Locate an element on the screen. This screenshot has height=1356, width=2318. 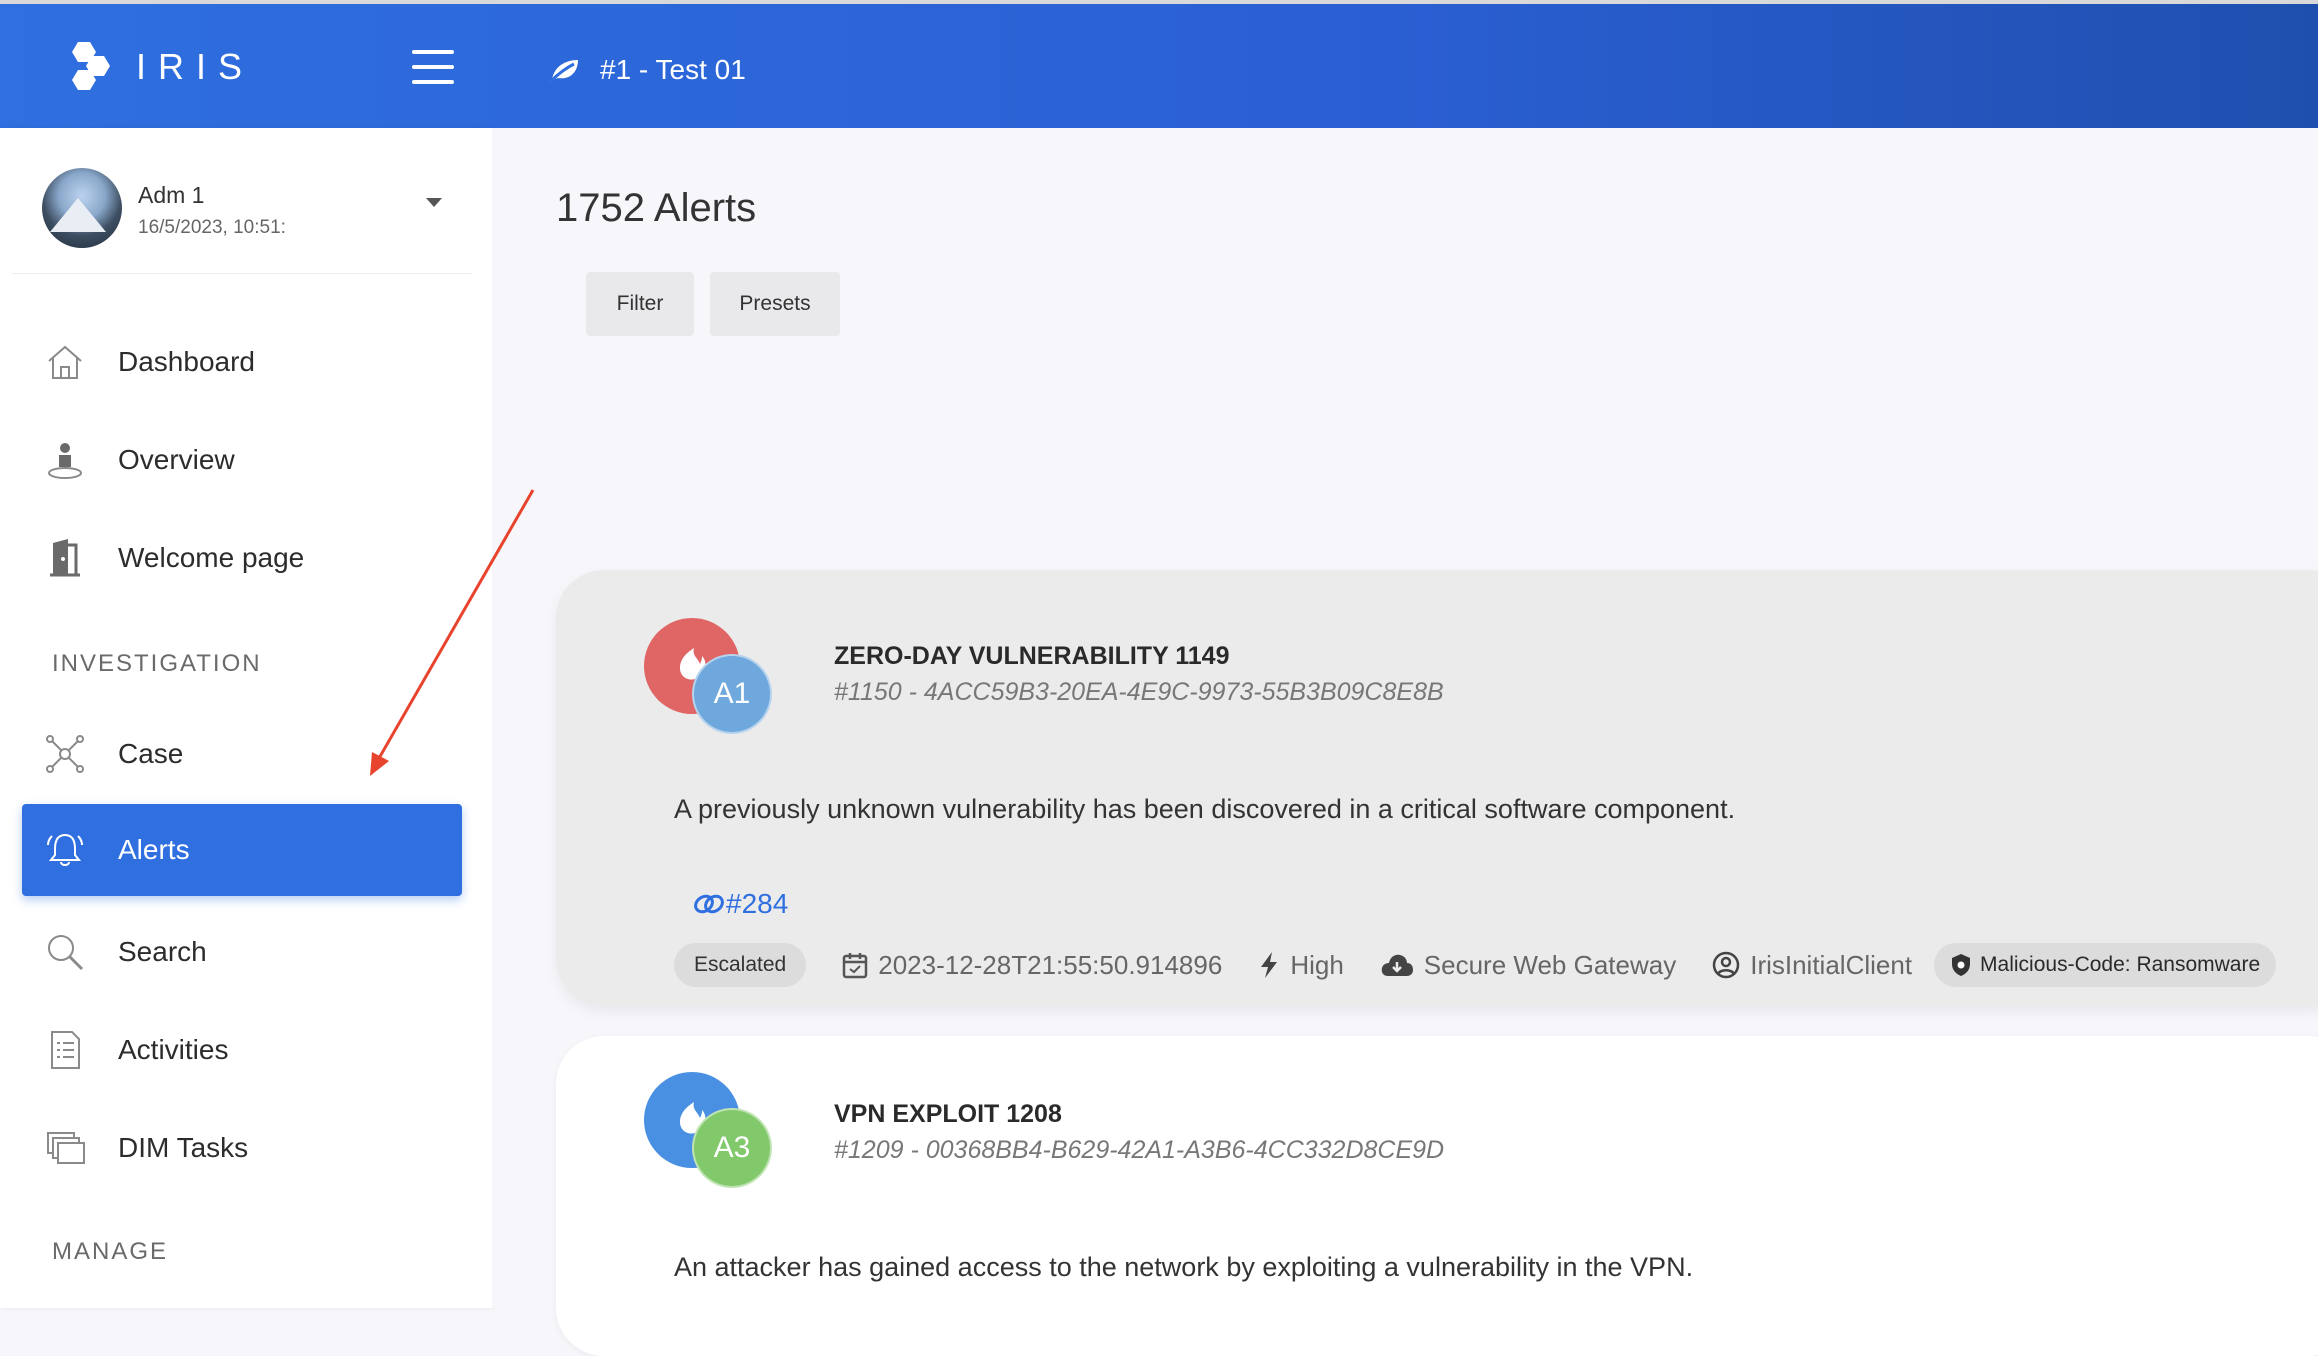
presets-button: Presets is located at coordinates (775, 304).